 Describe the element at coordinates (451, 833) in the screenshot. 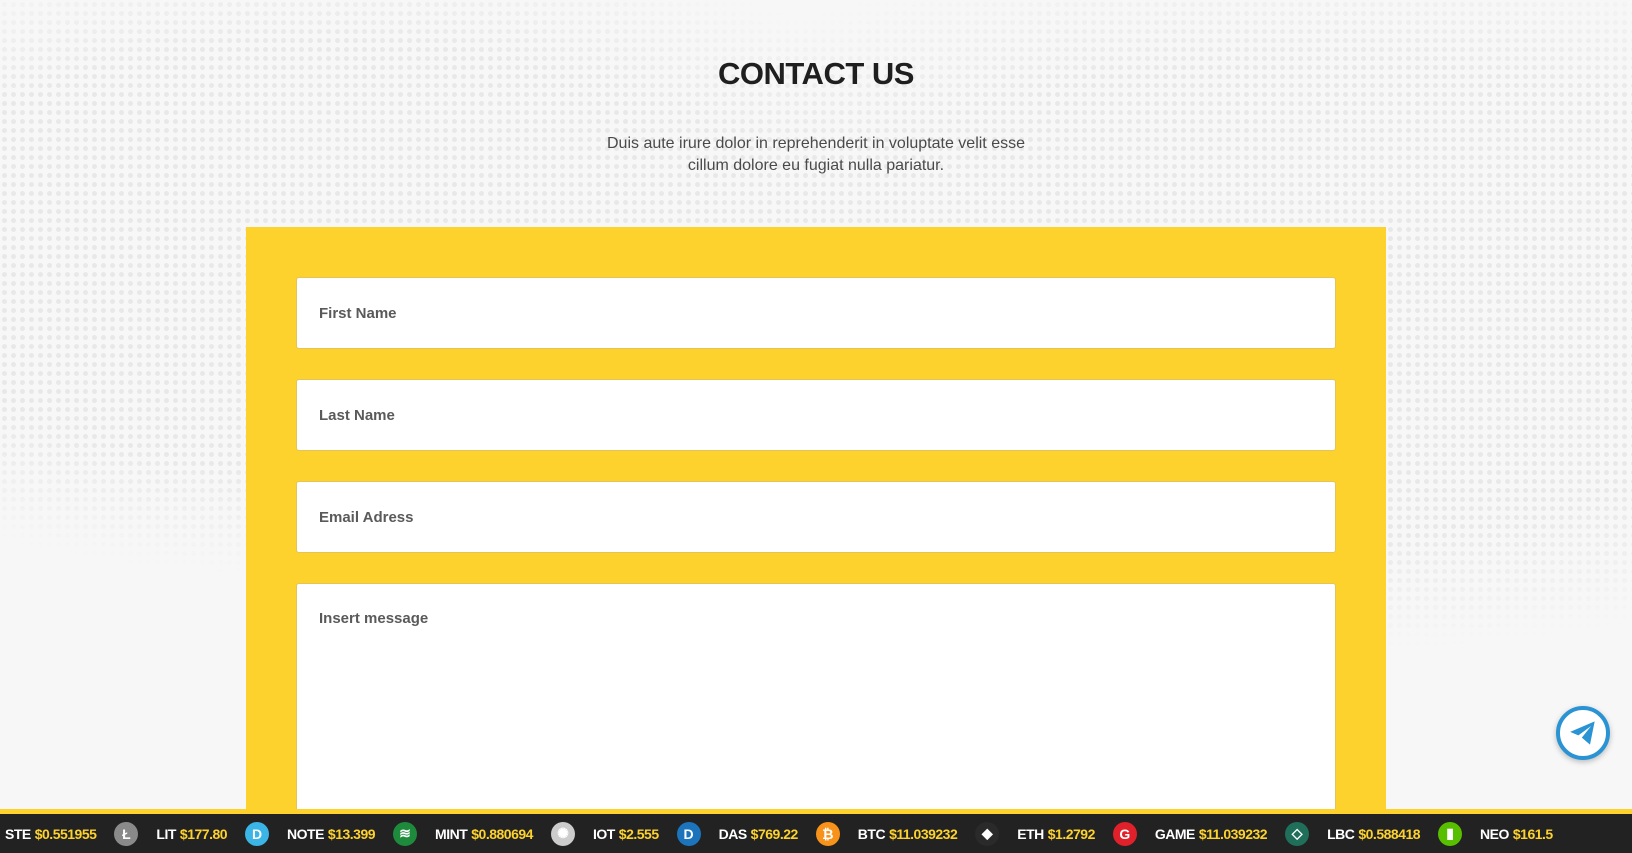

I see `ticker-symbol: MINT` at that location.